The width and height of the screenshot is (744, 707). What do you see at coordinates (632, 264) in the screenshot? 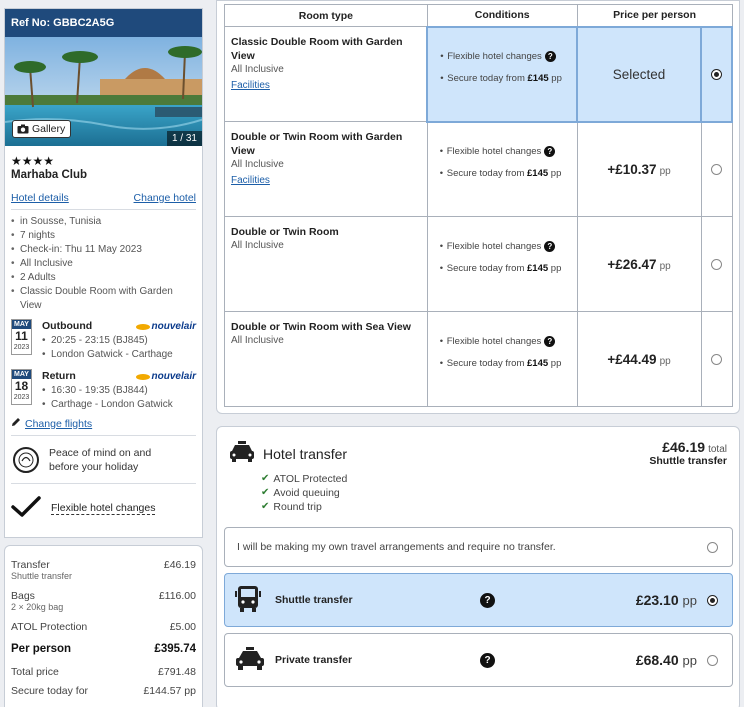
I see `room-price: +£26.47` at bounding box center [632, 264].